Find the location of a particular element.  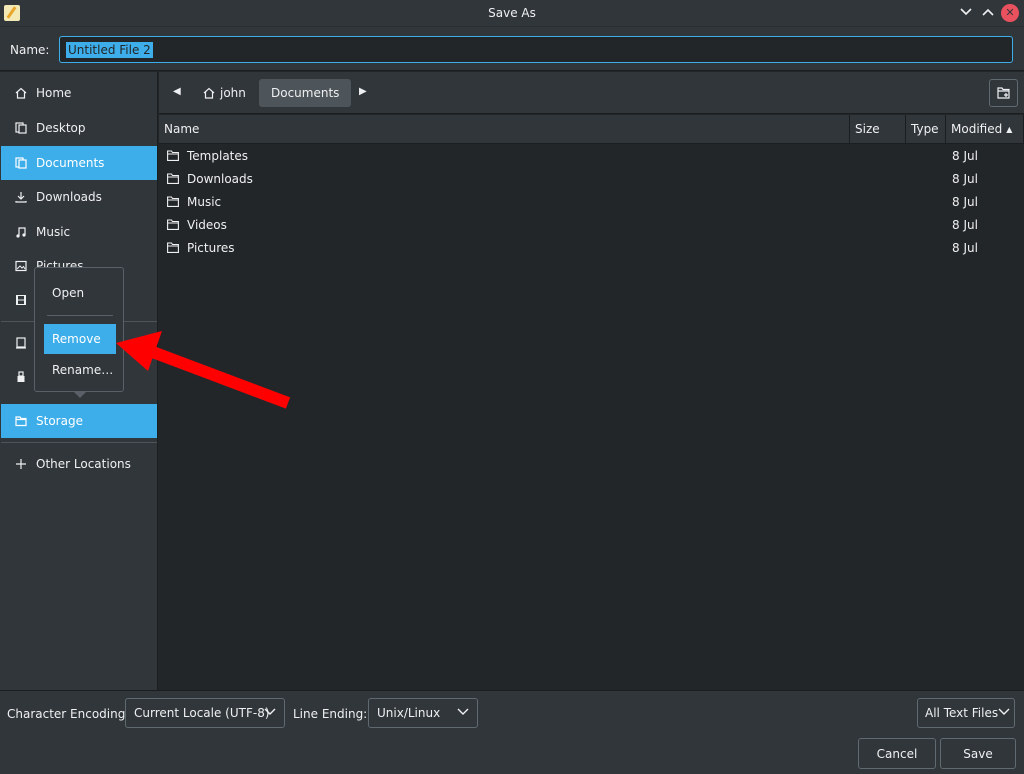

table-row: Music 8 Jul is located at coordinates (591, 201).